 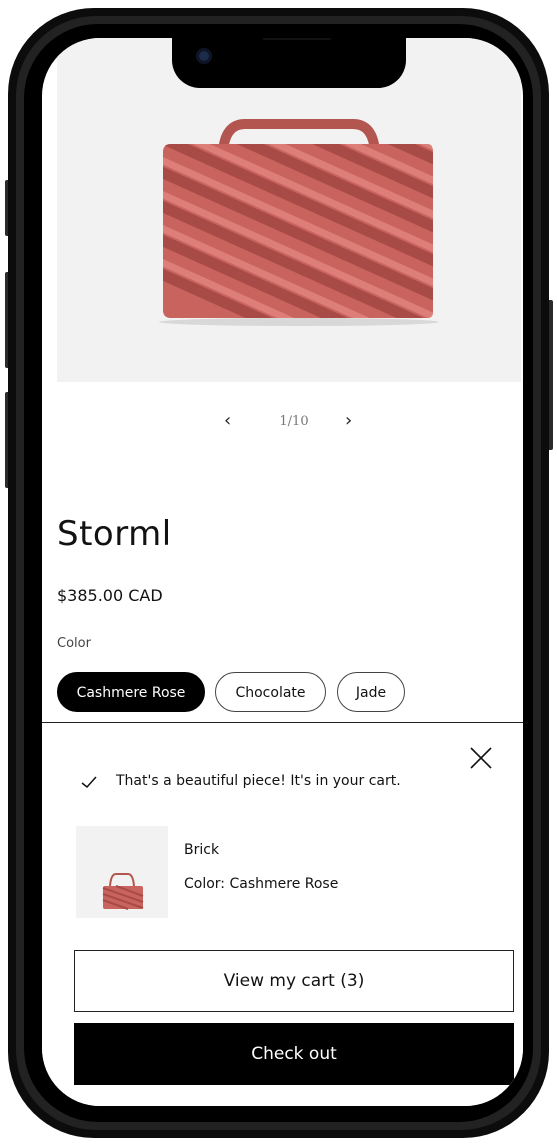 What do you see at coordinates (299, 222) in the screenshot?
I see `handbag-image` at bounding box center [299, 222].